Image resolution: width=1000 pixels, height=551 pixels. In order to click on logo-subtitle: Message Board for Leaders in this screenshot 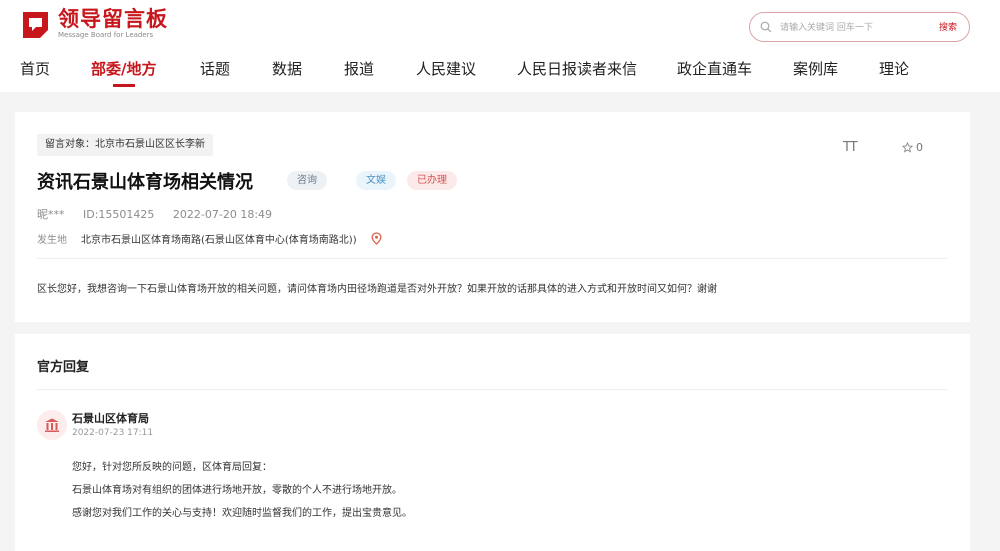, I will do `click(106, 35)`.